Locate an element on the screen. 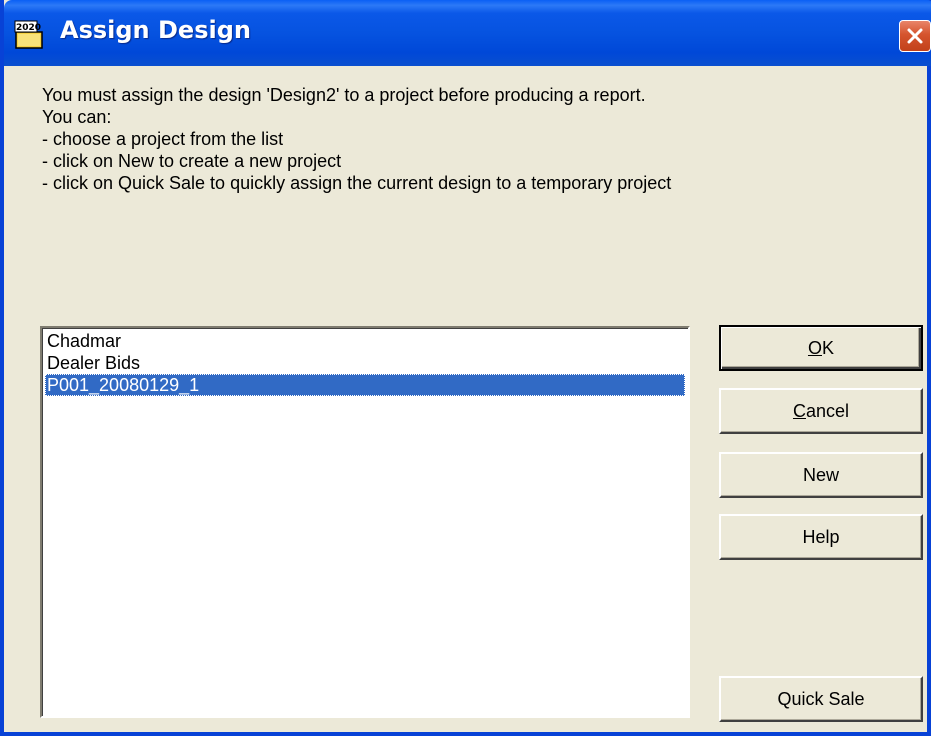  instruction-line: - click on New to create a new project is located at coordinates (192, 161).